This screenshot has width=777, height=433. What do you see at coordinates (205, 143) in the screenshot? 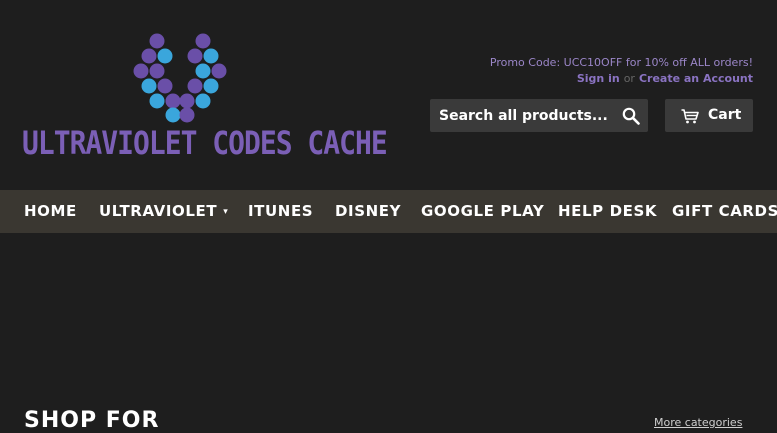
I see `logo-text: ULTRAVIOLET CODES CACHE` at bounding box center [205, 143].